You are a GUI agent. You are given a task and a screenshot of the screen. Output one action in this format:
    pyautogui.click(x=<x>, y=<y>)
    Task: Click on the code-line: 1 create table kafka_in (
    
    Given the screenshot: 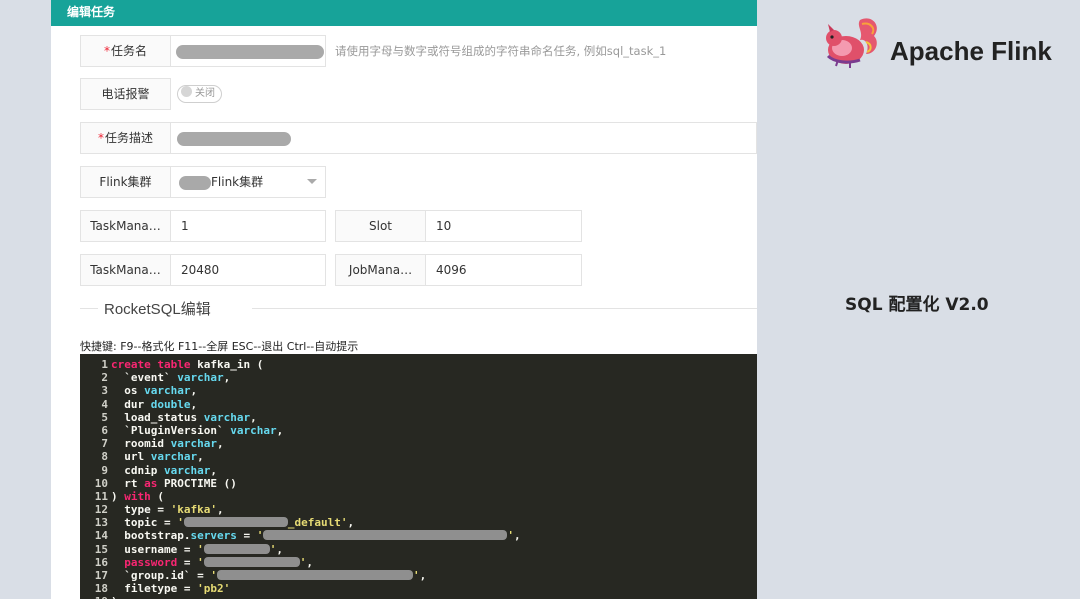 What is the action you would take?
    pyautogui.click(x=418, y=364)
    